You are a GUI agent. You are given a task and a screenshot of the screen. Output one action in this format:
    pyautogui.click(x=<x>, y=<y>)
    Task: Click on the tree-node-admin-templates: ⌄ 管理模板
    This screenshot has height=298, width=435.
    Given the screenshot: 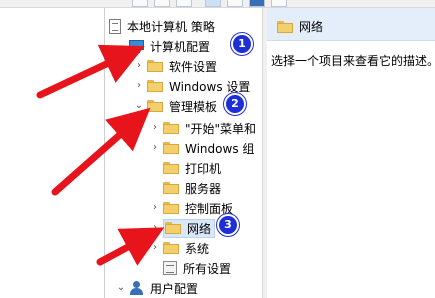 What is the action you would take?
    pyautogui.click(x=175, y=106)
    